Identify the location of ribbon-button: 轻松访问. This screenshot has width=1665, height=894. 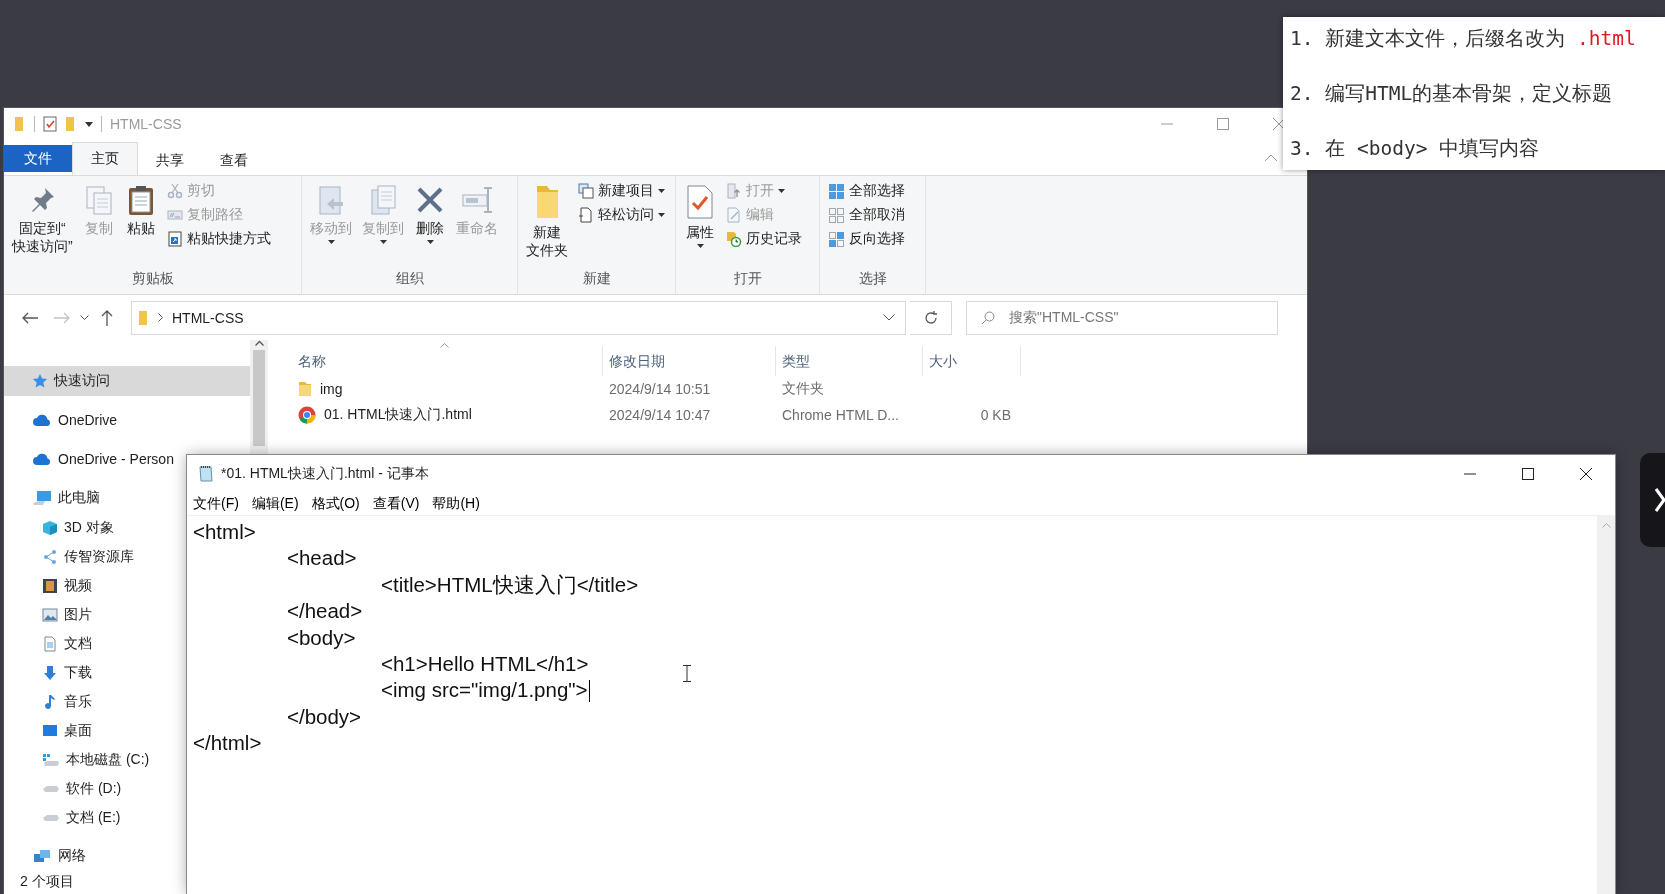
(621, 215).